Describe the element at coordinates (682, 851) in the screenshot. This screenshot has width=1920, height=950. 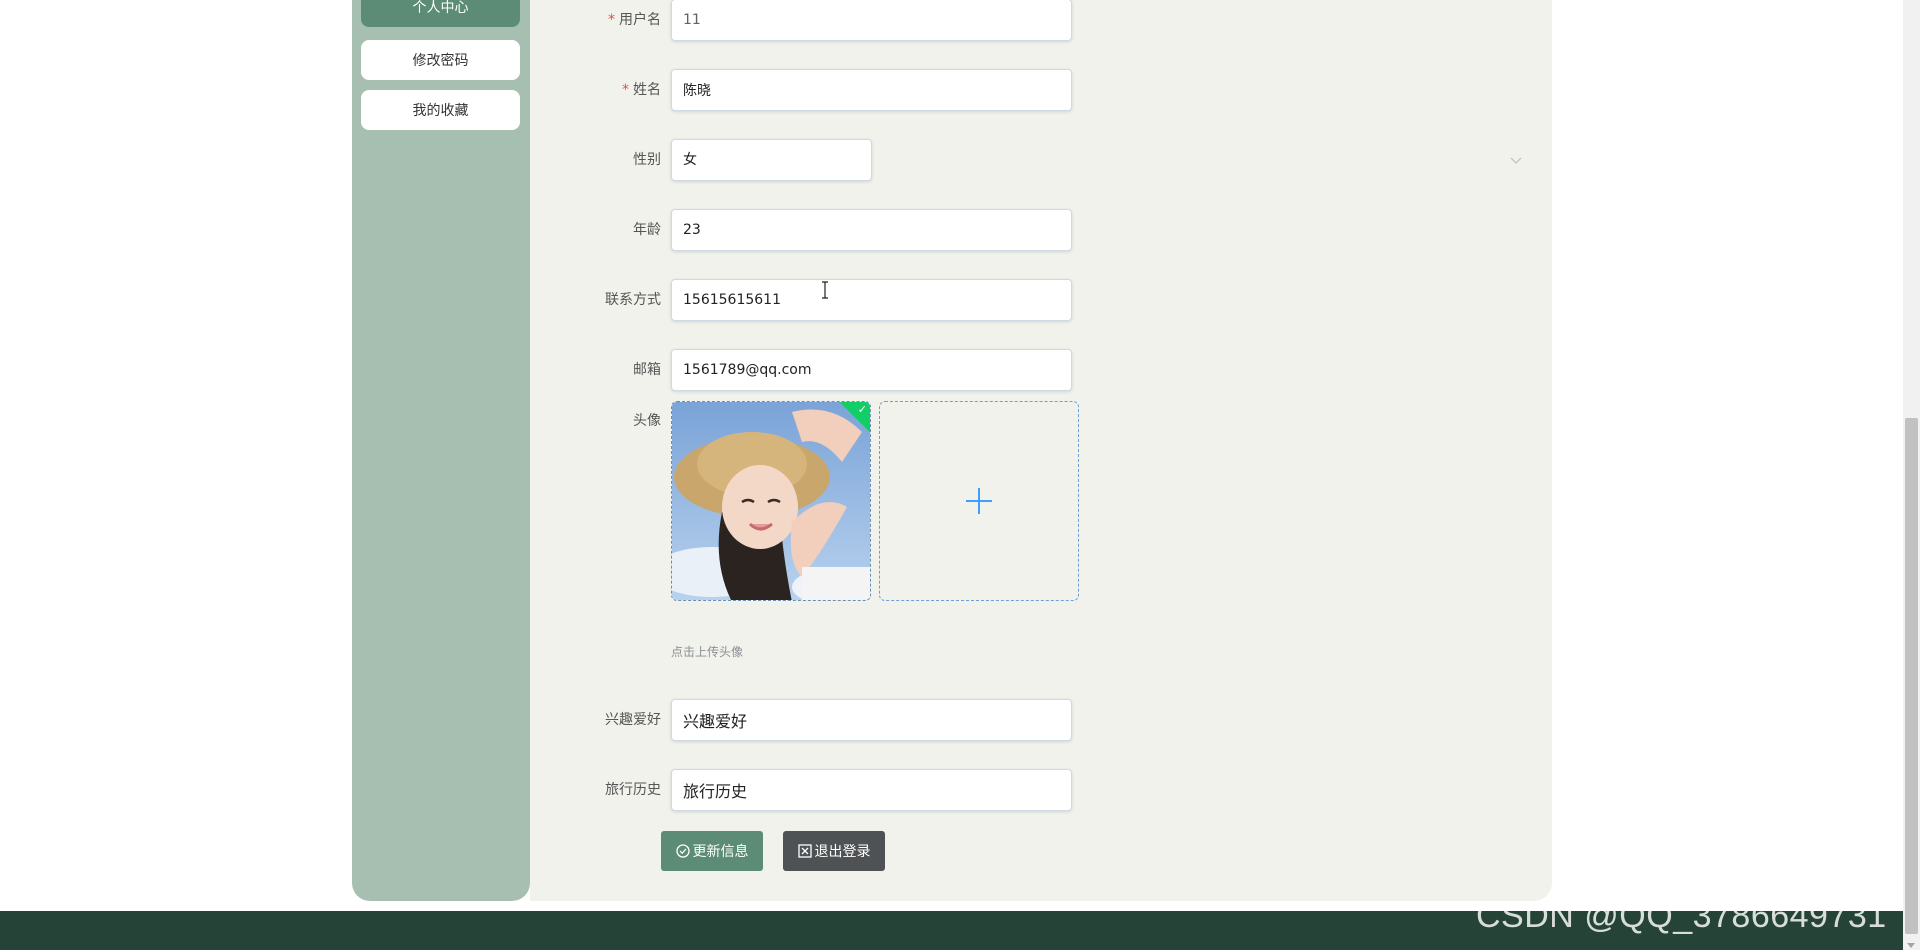
I see `circle-check-icon` at that location.